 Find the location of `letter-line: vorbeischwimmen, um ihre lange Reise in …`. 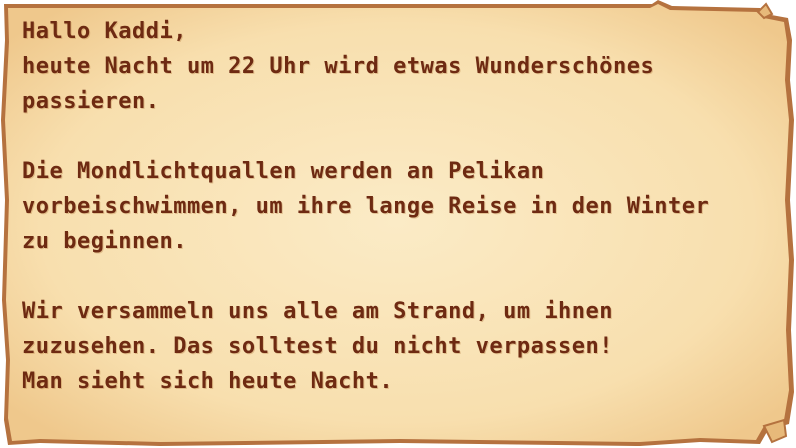

letter-line: vorbeischwimmen, um ihre lange Reise in … is located at coordinates (366, 206).